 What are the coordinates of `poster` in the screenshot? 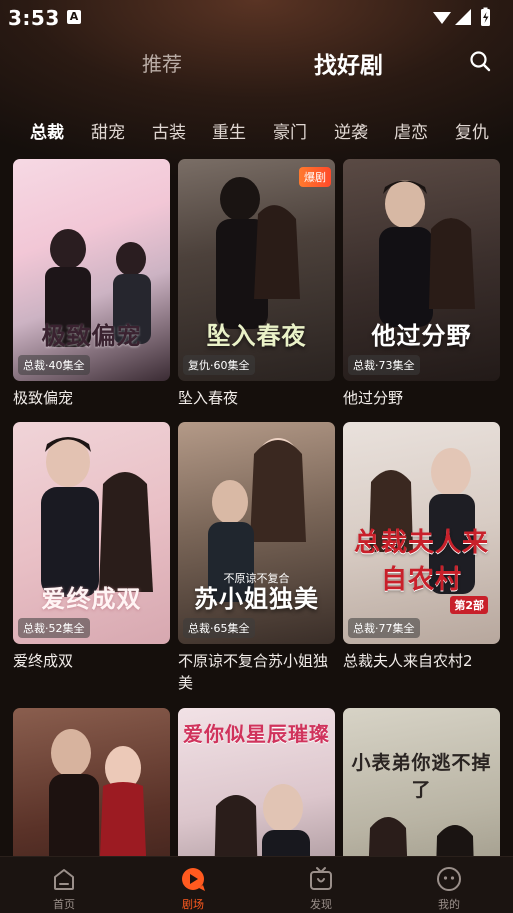 It's located at (91, 783).